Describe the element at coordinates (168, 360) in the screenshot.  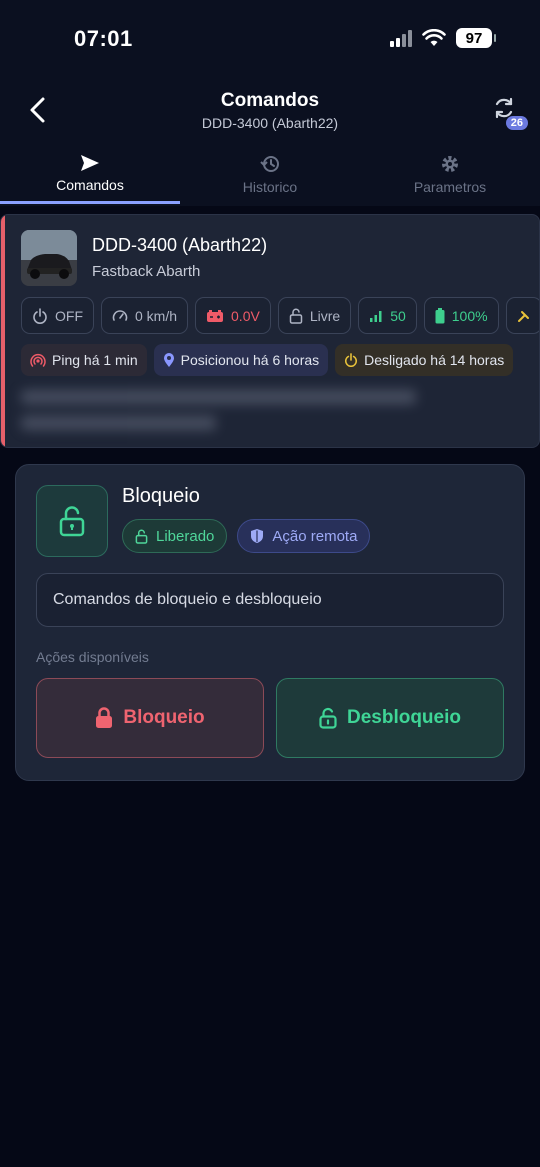
I see `location-pin-icon` at that location.